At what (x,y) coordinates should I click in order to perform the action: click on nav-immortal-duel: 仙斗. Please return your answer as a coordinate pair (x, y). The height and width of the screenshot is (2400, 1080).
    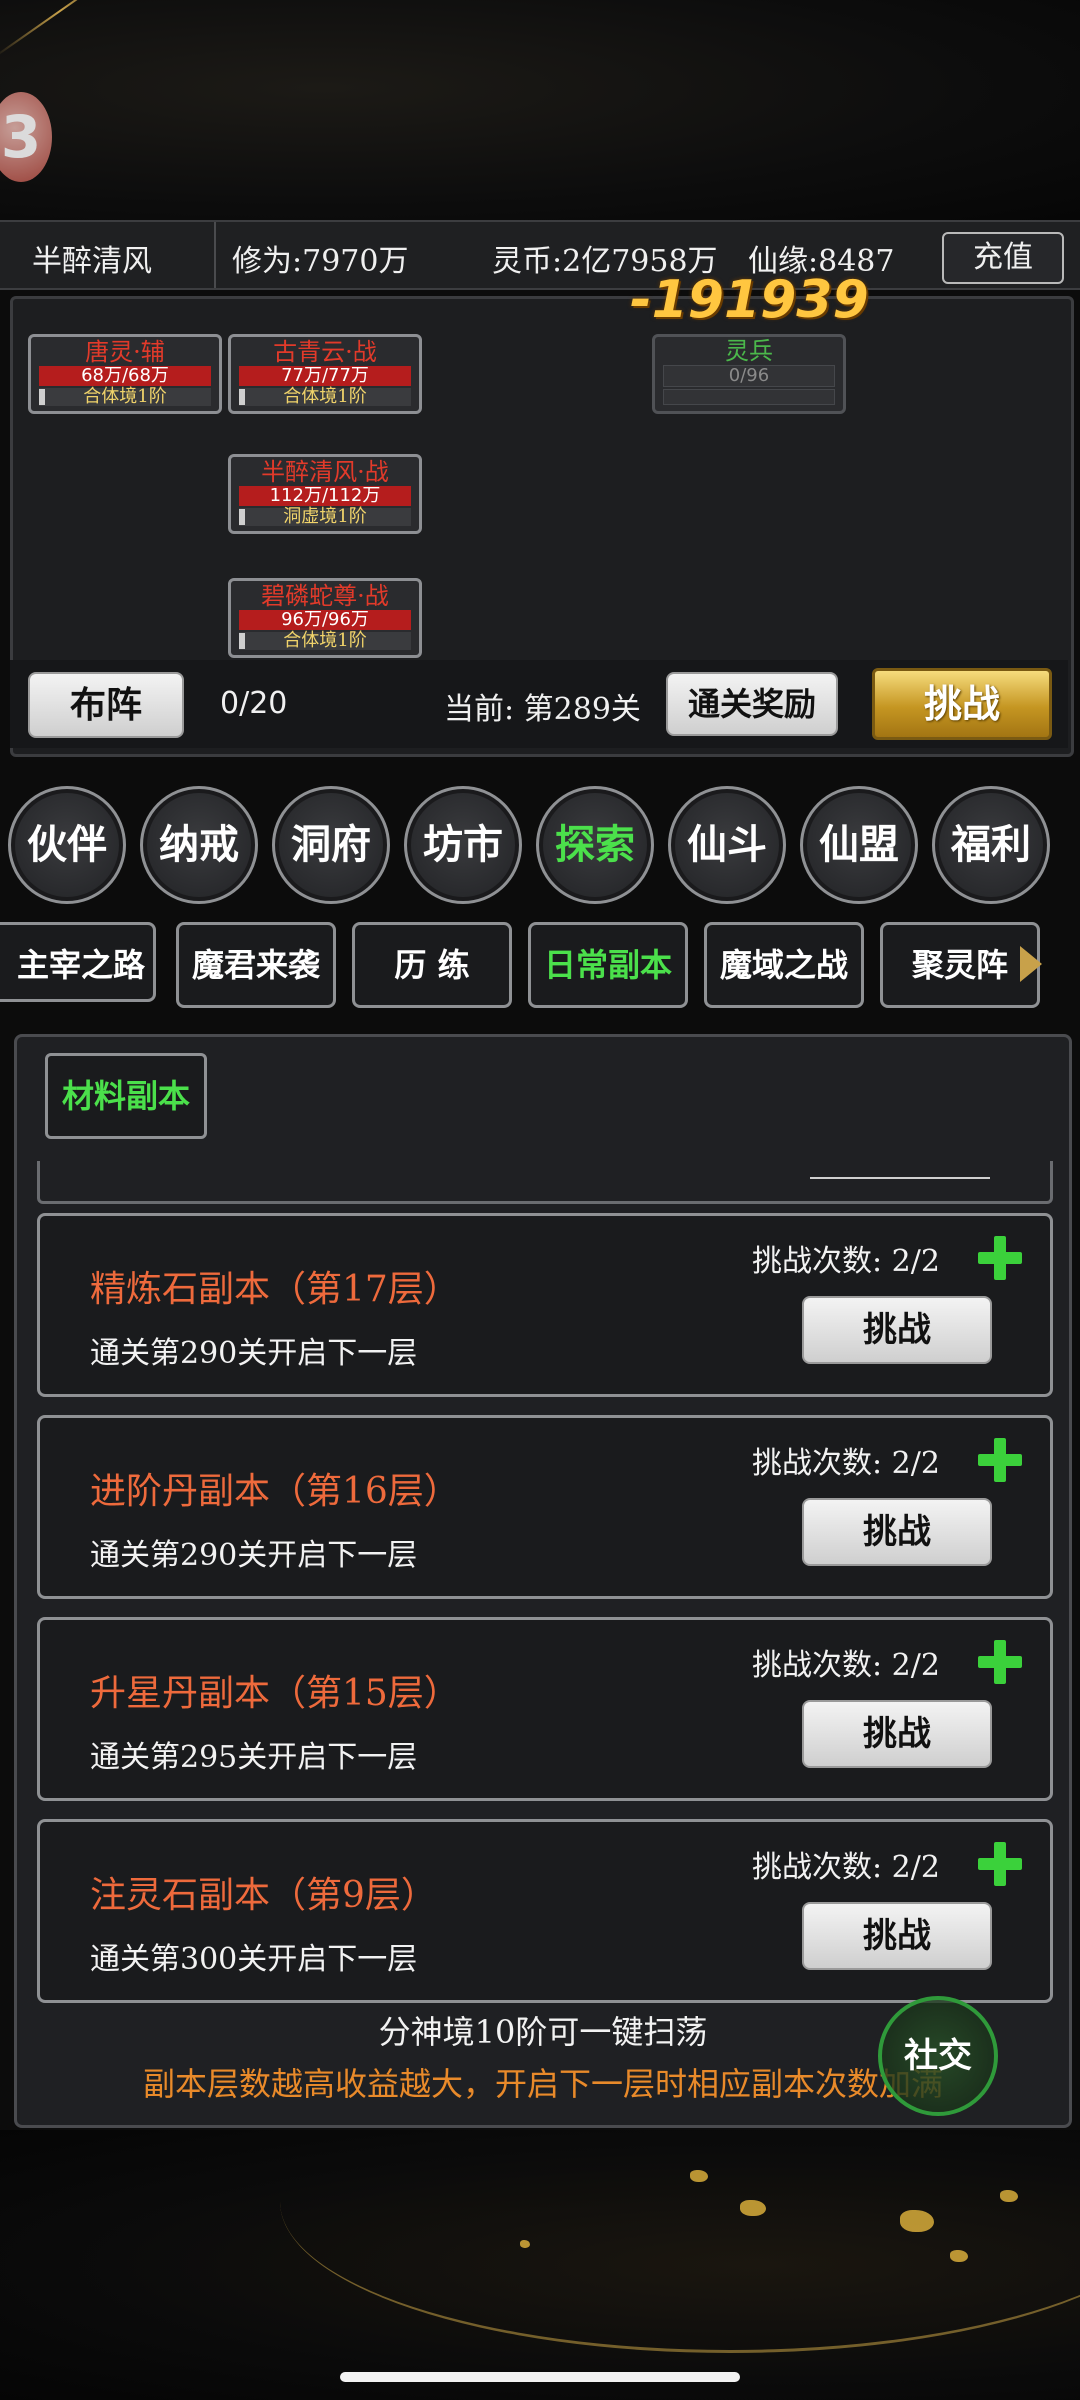
    Looking at the image, I should click on (727, 845).